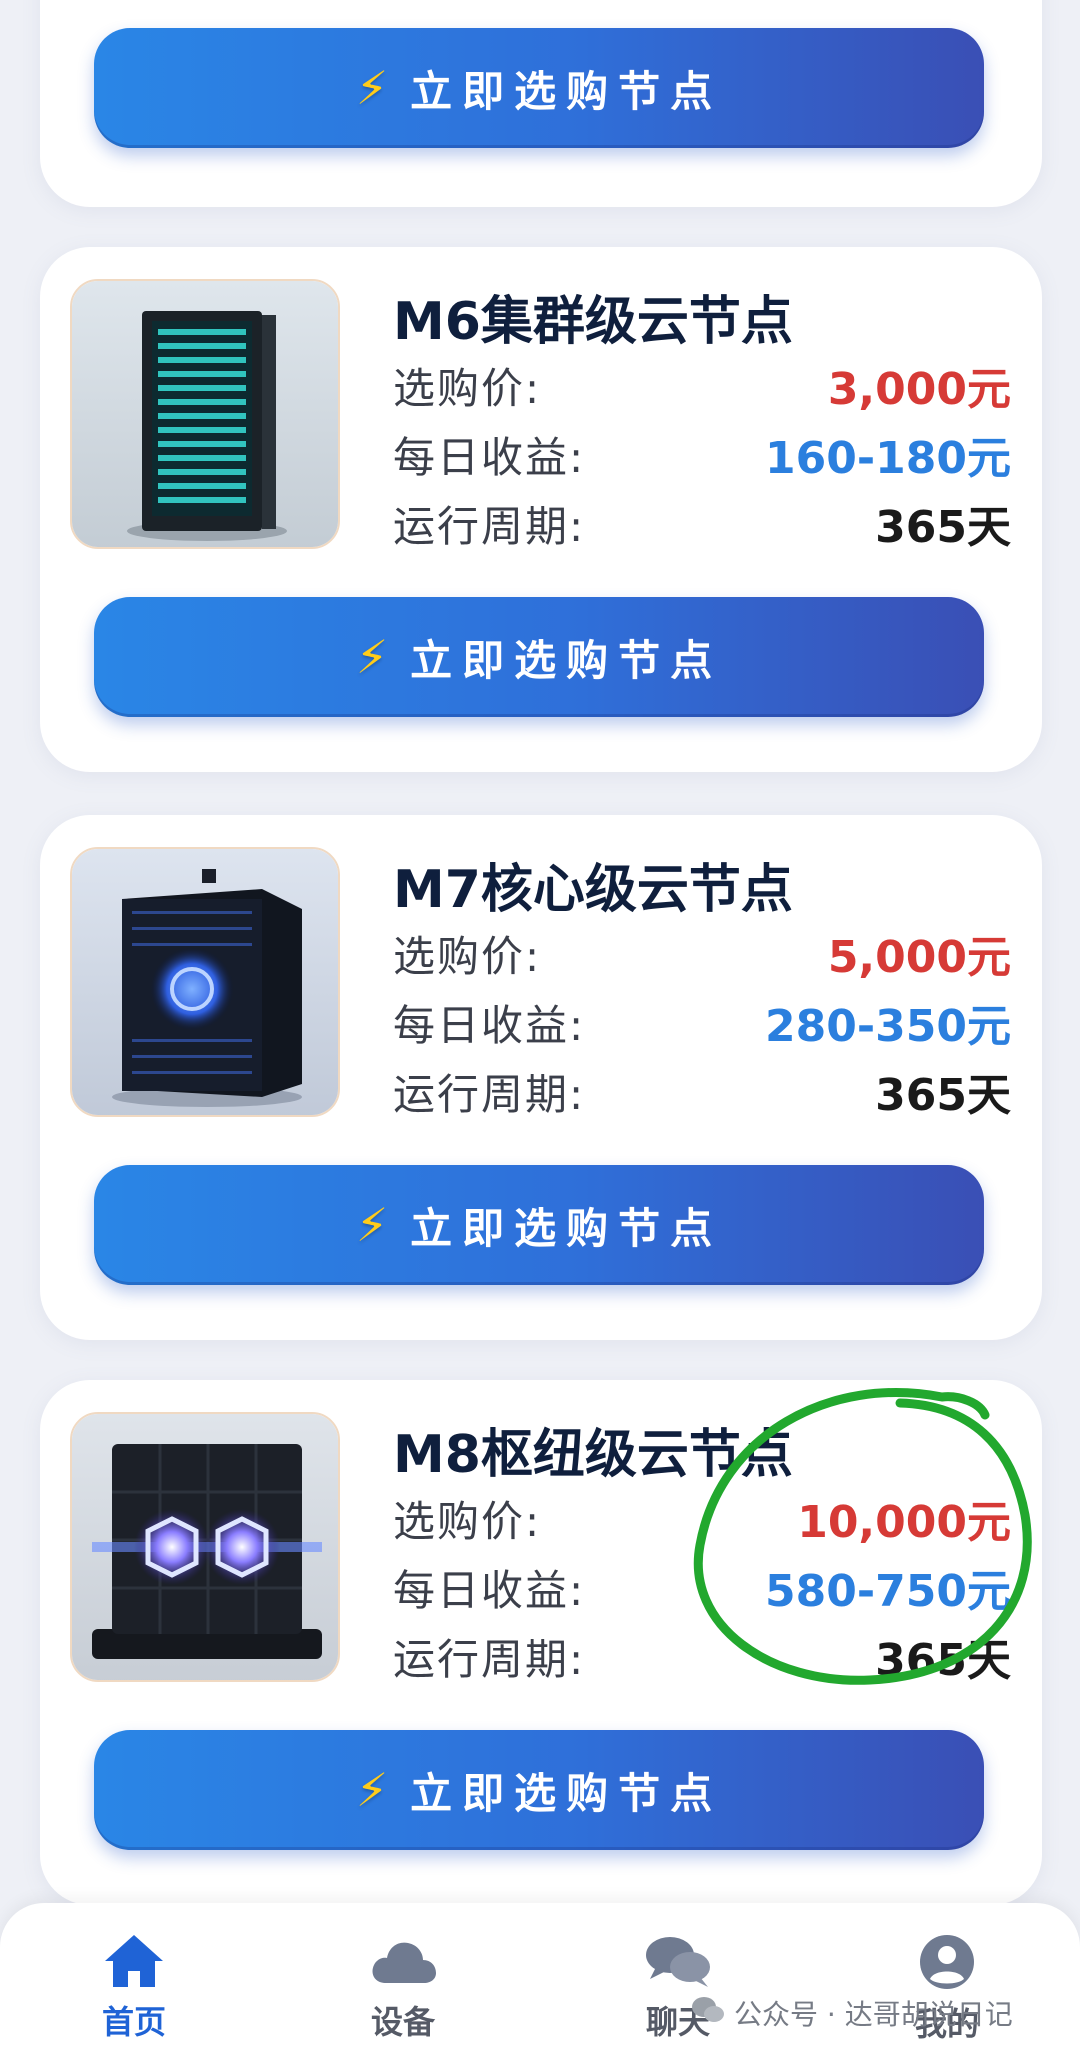 The height and width of the screenshot is (2055, 1080). I want to click on price-value: 3,000元, so click(919, 389).